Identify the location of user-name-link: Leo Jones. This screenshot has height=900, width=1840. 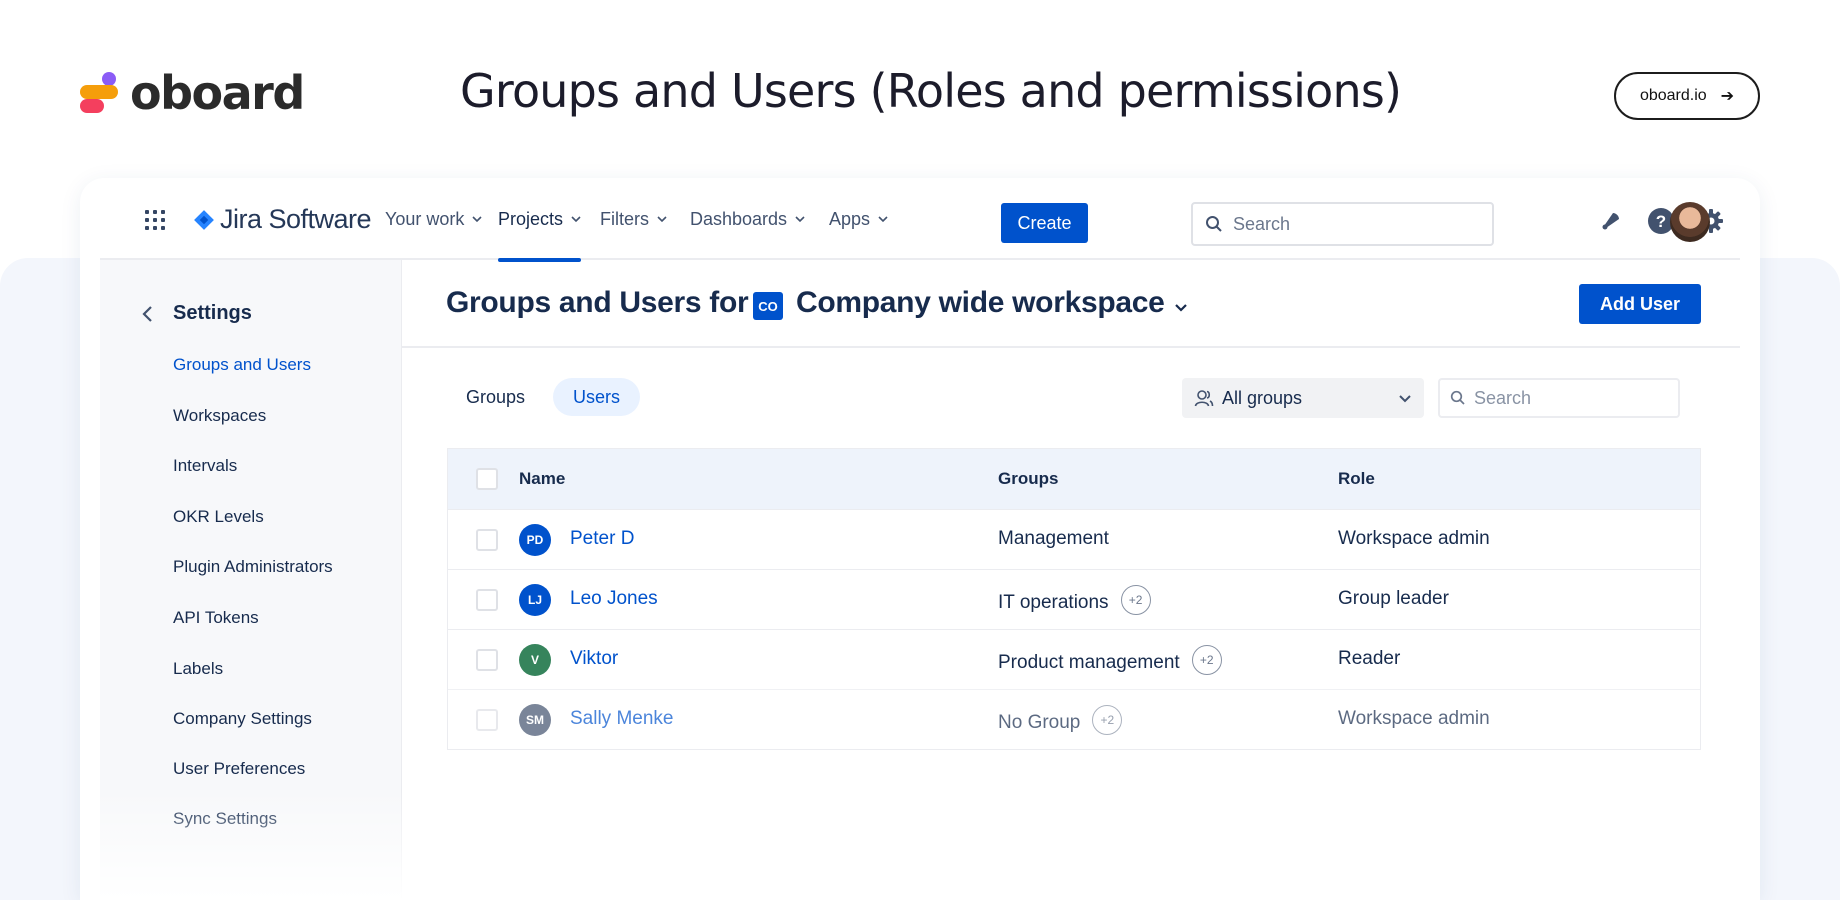
(614, 599).